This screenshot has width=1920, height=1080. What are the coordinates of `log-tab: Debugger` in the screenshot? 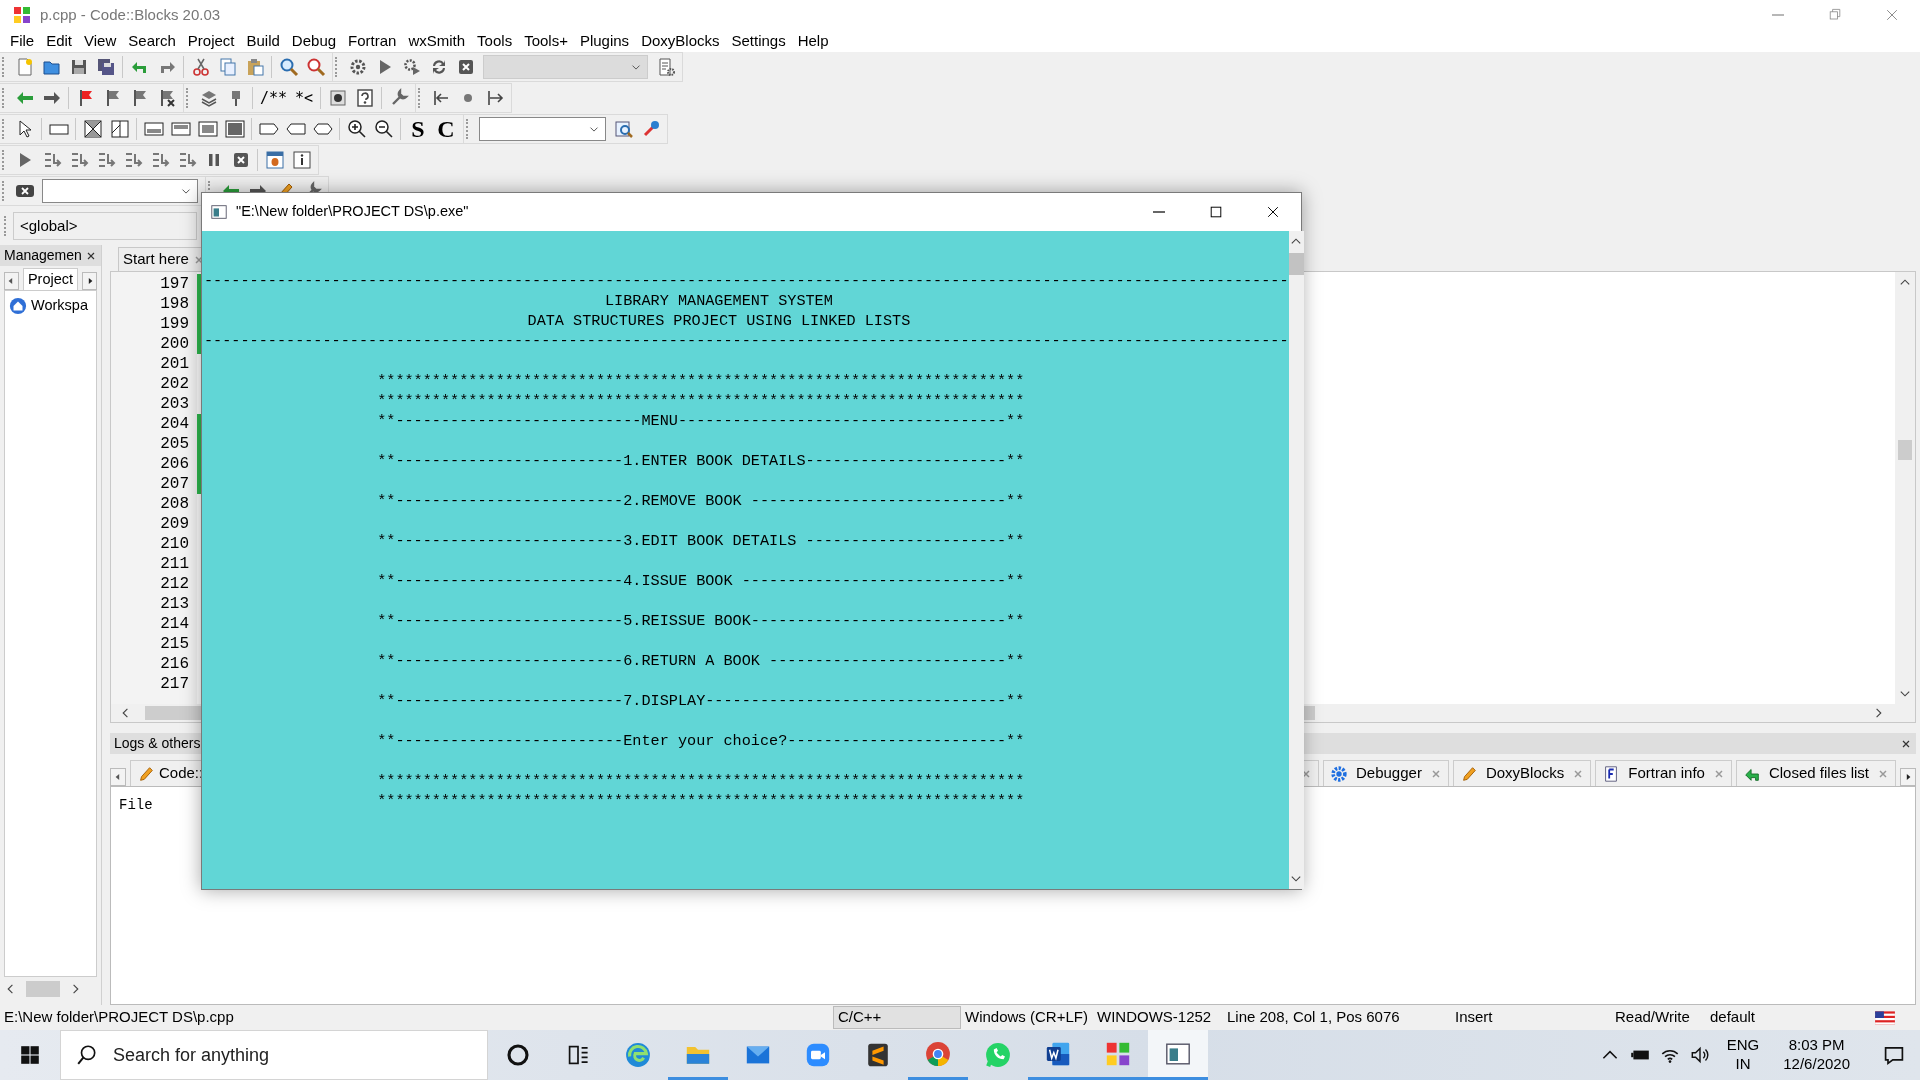 It's located at (1386, 773).